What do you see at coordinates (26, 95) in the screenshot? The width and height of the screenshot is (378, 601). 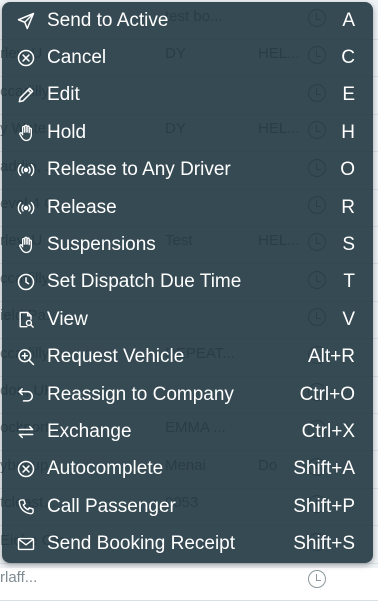 I see `pencil-icon` at bounding box center [26, 95].